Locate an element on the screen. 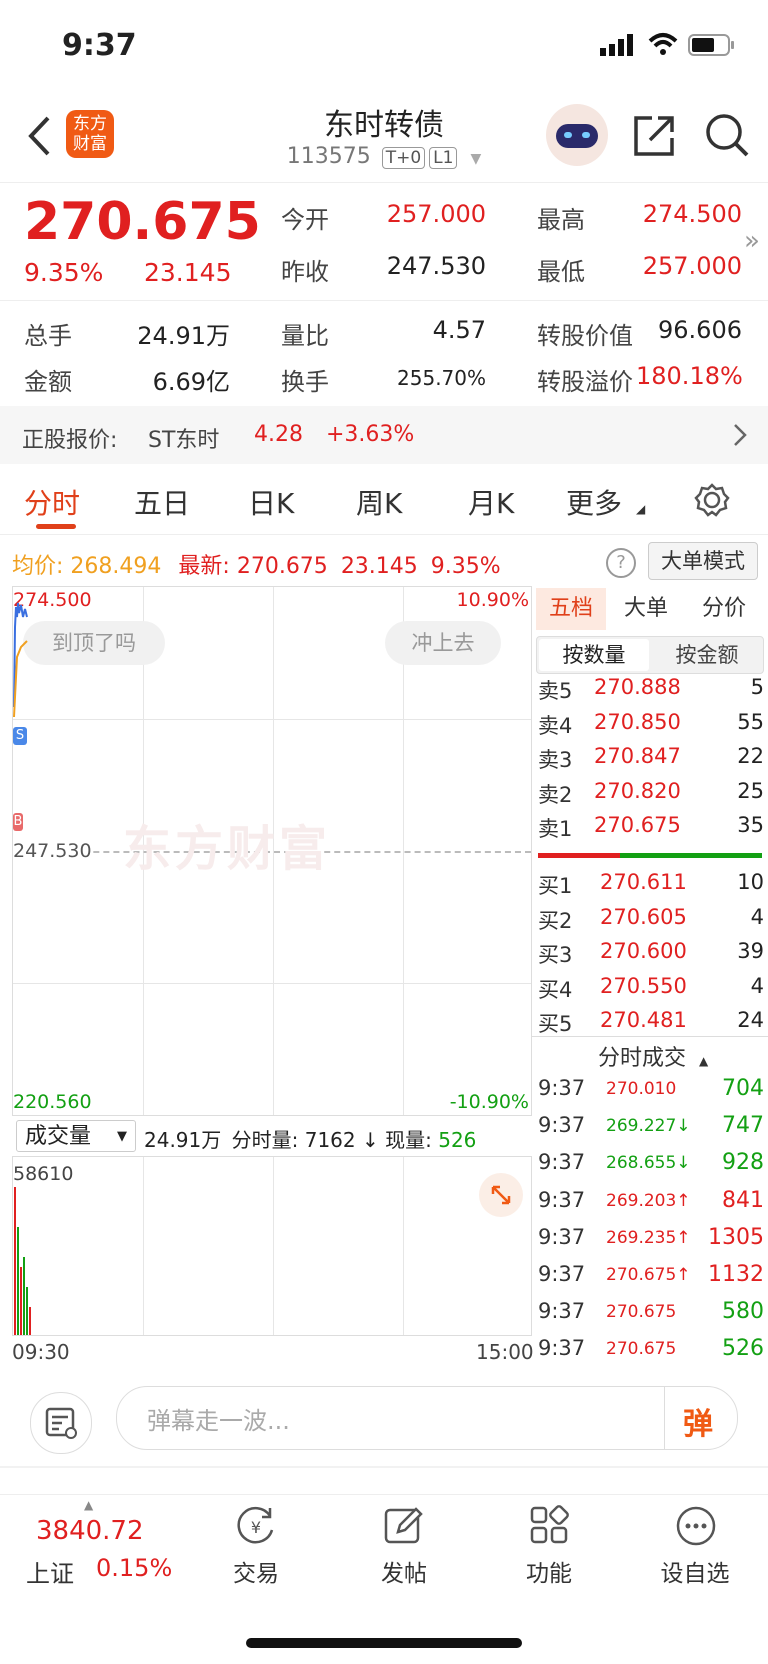 This screenshot has height=1664, width=768. trades-title: 分时成交 ▲ is located at coordinates (653, 1056).